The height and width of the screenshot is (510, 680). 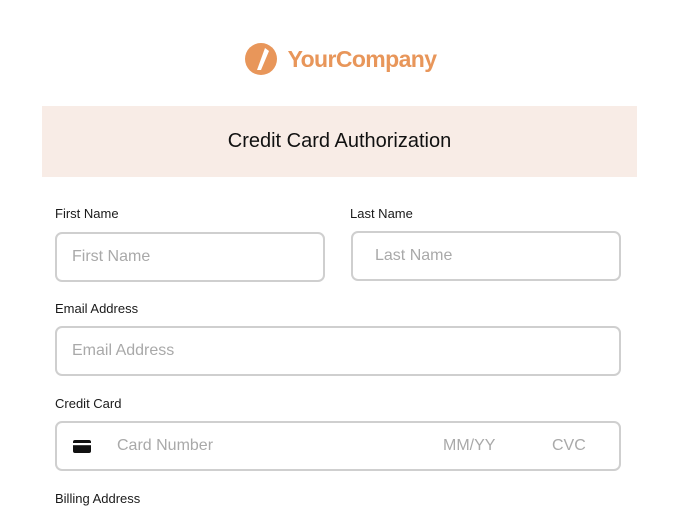 I want to click on last-name-field-container, so click(x=486, y=256).